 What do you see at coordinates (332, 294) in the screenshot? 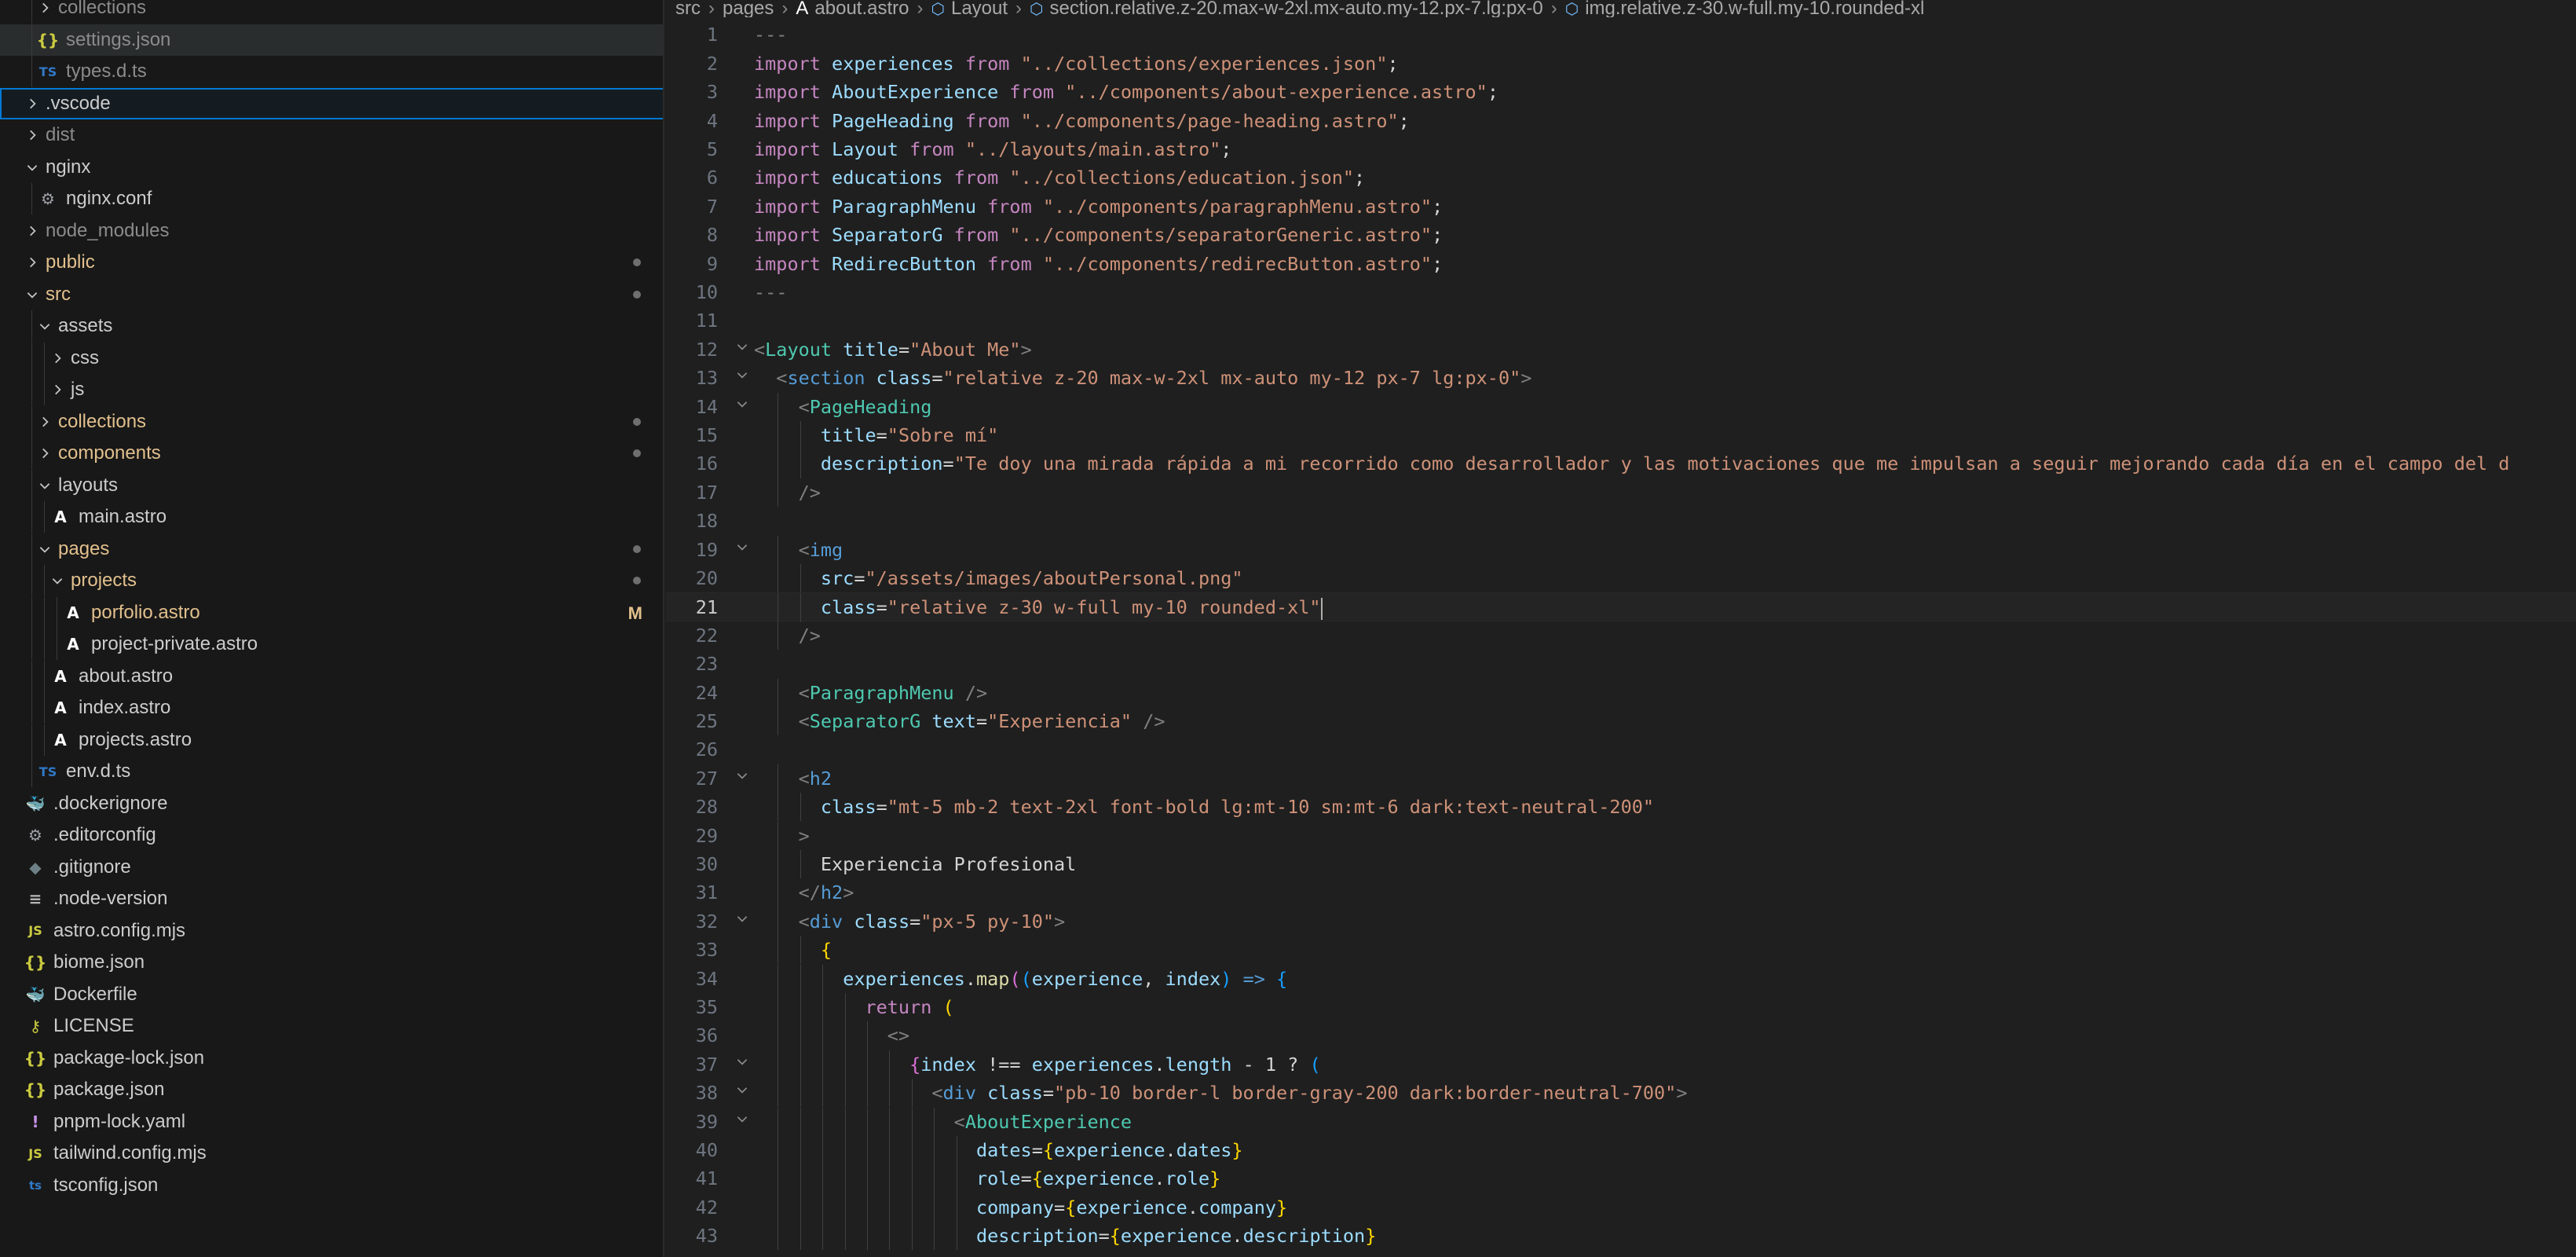
I see `tree-folder-src: src` at bounding box center [332, 294].